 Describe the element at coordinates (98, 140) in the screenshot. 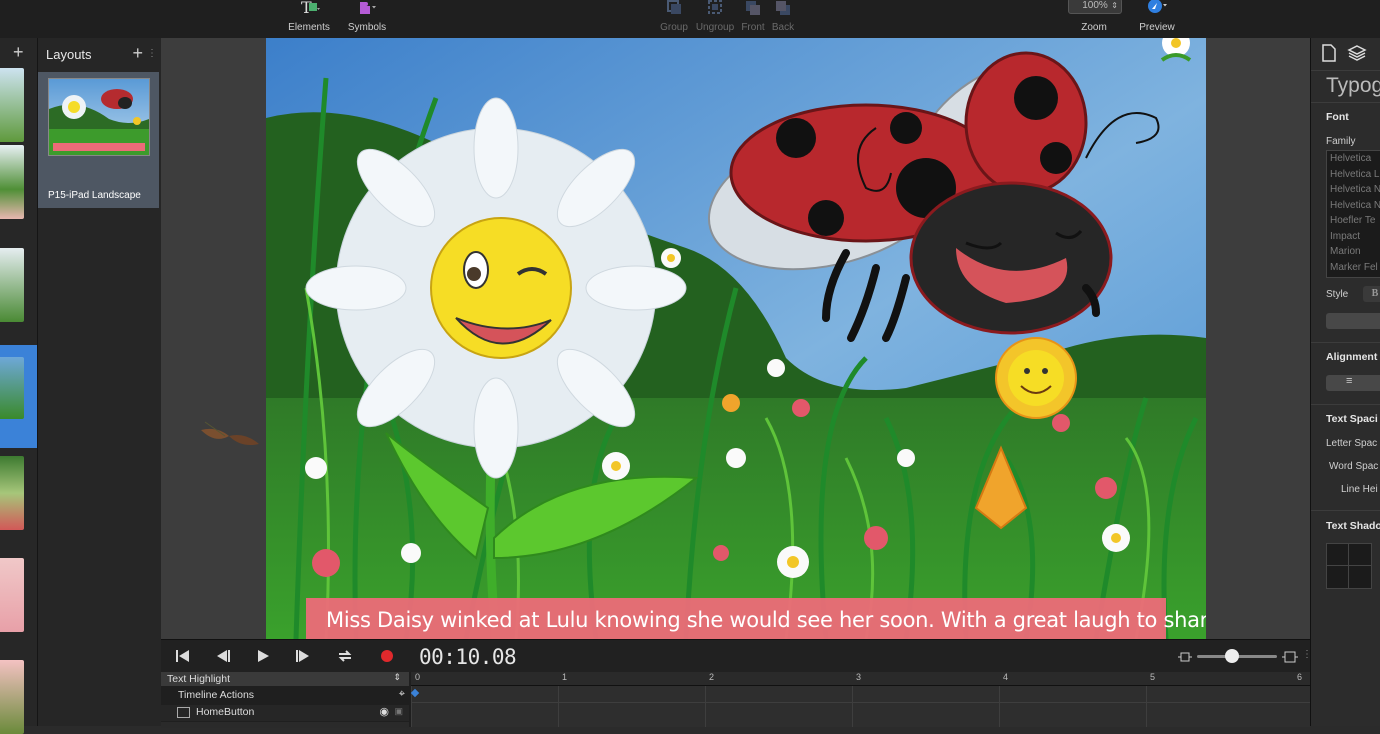

I see `layout-item: P15-iPad Landscape` at that location.